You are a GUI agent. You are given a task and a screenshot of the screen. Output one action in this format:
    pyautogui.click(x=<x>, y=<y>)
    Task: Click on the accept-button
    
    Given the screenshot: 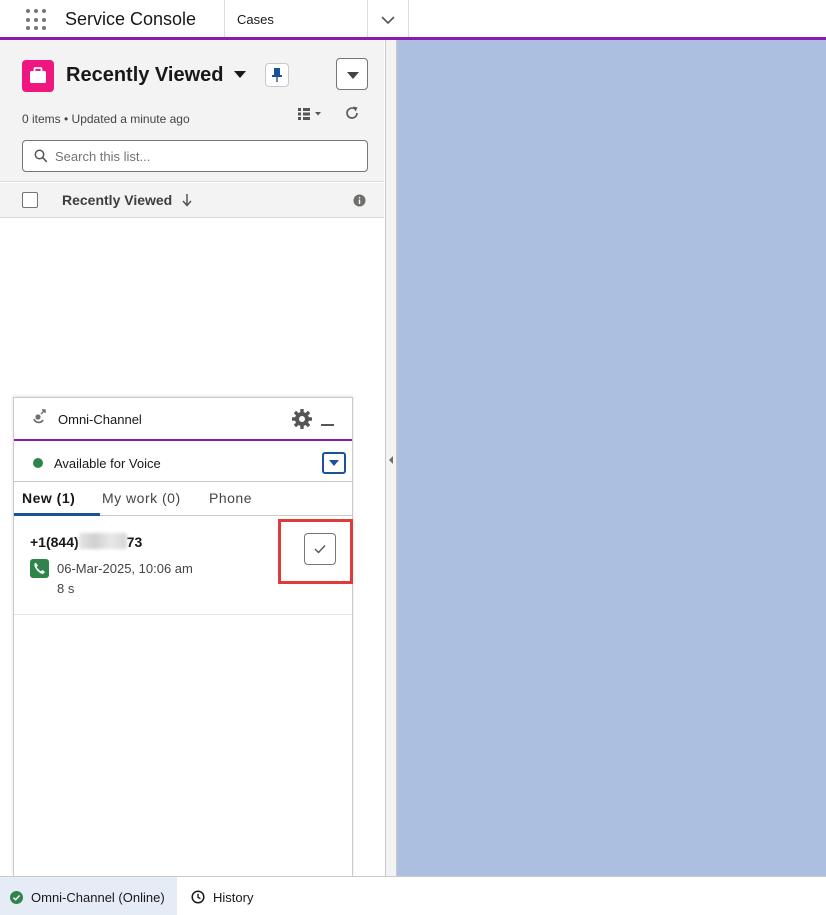 What is the action you would take?
    pyautogui.click(x=320, y=549)
    